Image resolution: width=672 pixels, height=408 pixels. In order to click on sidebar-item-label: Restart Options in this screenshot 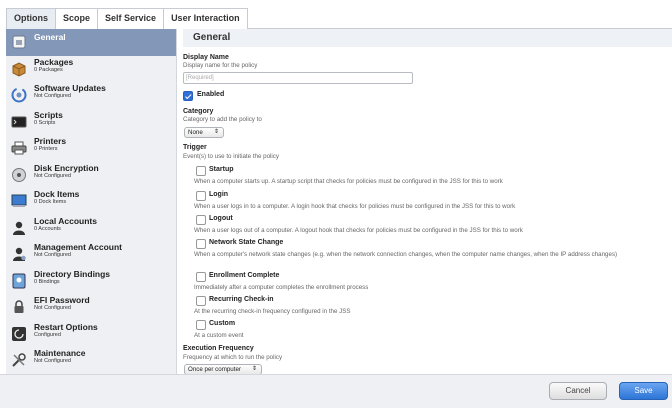, I will do `click(66, 326)`.